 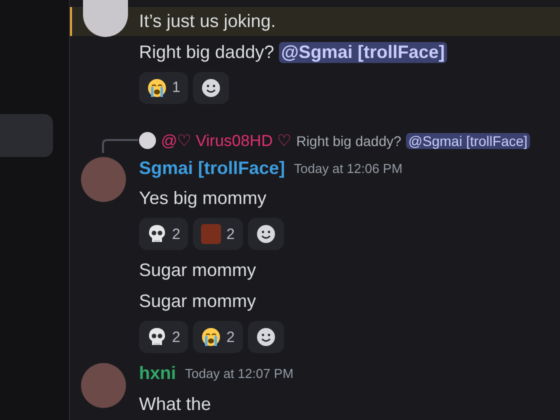 What do you see at coordinates (226, 140) in the screenshot?
I see `reply-author: @♡ Virus08HD ♡` at bounding box center [226, 140].